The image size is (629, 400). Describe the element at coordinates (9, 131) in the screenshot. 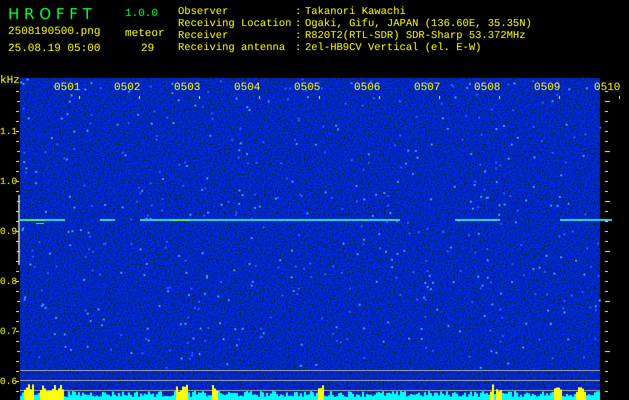

I see `y-axis-label: 1.1` at that location.